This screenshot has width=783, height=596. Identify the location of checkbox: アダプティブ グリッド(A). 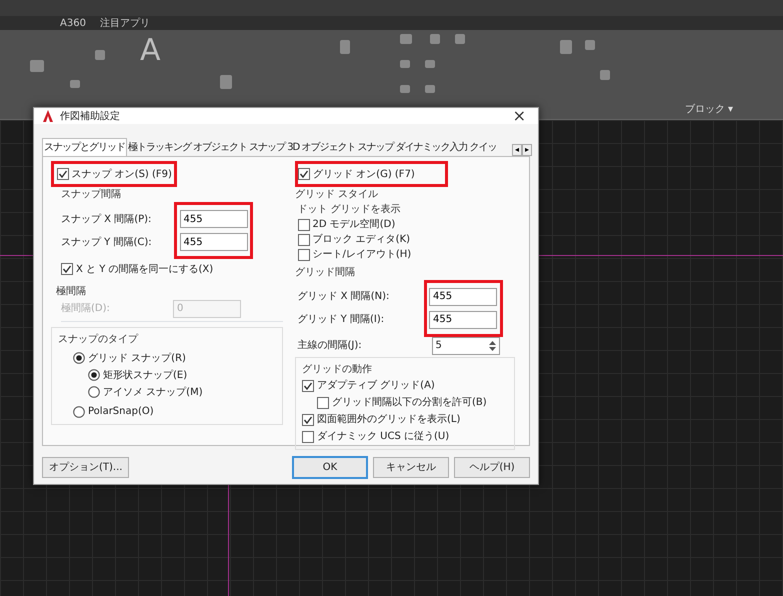
(405, 385).